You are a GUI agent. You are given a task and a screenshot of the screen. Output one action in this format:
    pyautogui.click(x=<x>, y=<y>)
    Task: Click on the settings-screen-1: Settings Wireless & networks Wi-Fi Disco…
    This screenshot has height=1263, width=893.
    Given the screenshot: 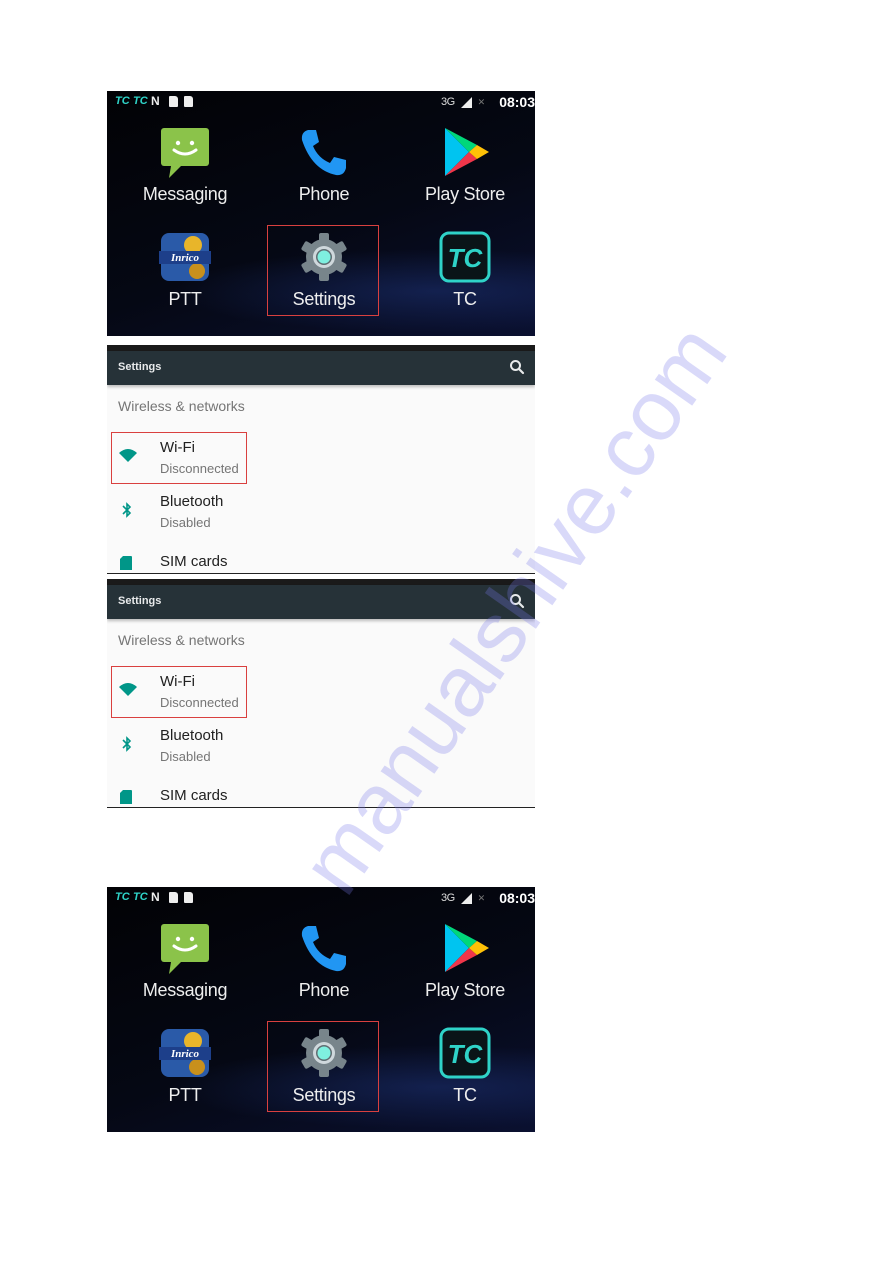 What is the action you would take?
    pyautogui.click(x=321, y=459)
    